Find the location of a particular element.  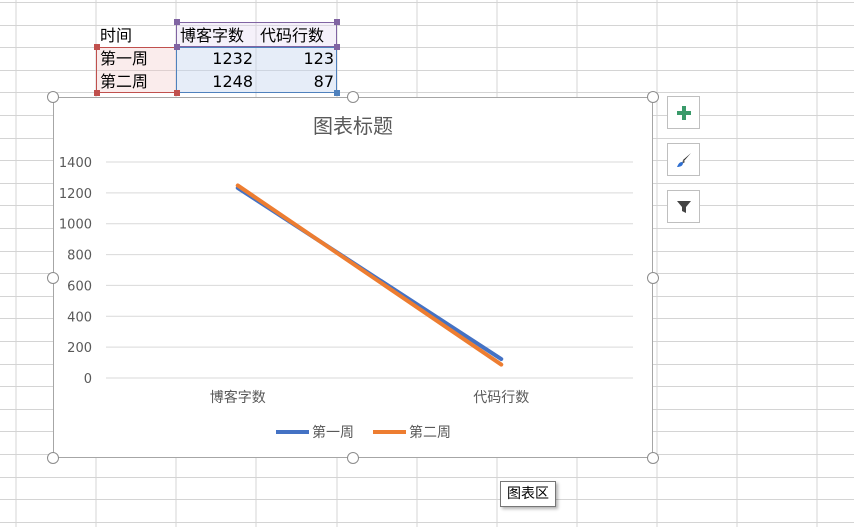

cell-header-label: 时间 is located at coordinates (136, 36).